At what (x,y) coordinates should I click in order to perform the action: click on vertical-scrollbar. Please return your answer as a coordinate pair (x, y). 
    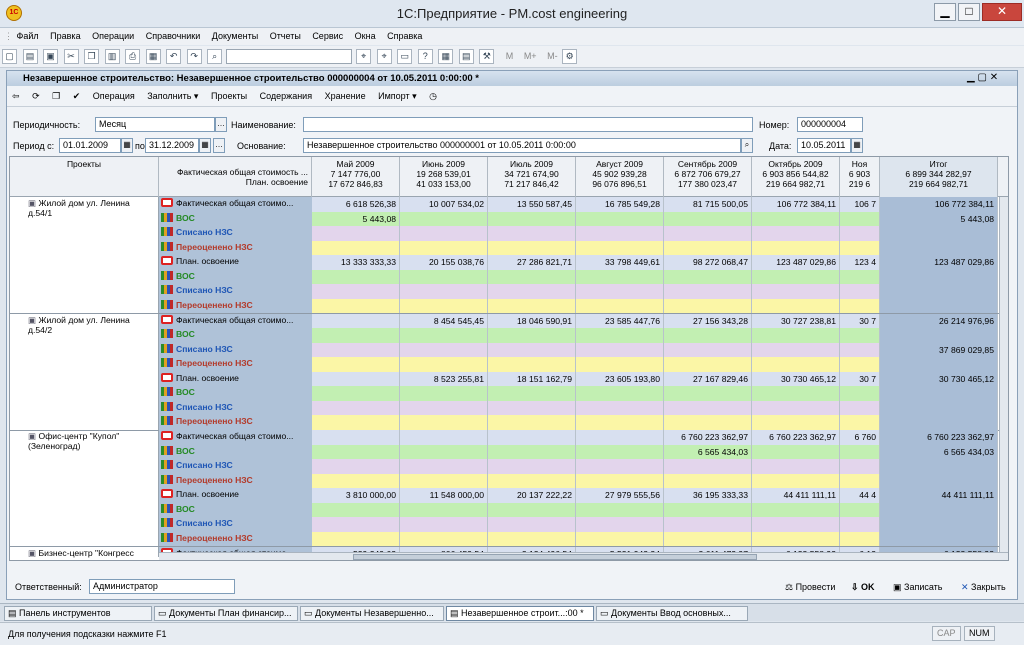
    Looking at the image, I should click on (1003, 374).